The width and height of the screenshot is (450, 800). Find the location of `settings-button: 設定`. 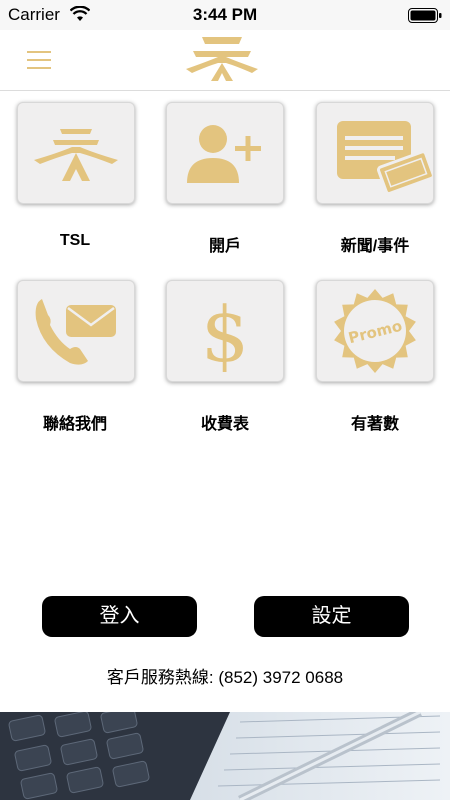

settings-button: 設定 is located at coordinates (331, 616).